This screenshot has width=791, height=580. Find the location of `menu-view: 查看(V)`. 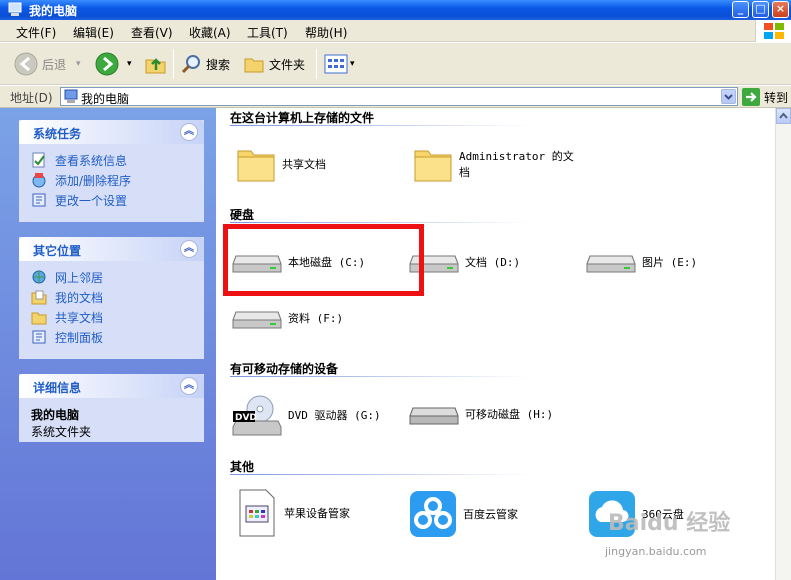

menu-view: 查看(V) is located at coordinates (152, 32).